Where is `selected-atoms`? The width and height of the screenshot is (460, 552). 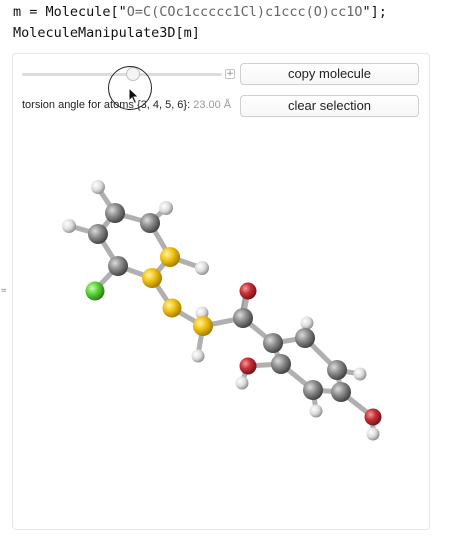 selected-atoms is located at coordinates (177, 291).